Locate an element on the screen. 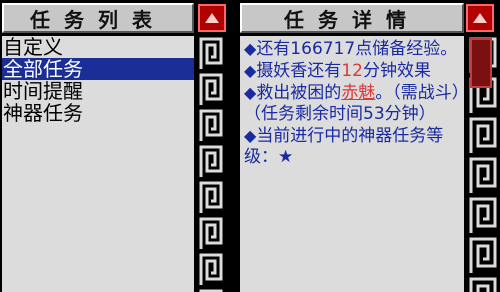 This screenshot has height=292, width=500. detail-entry-incense: ◆摄妖香还有12分钟效果 is located at coordinates (353, 71).